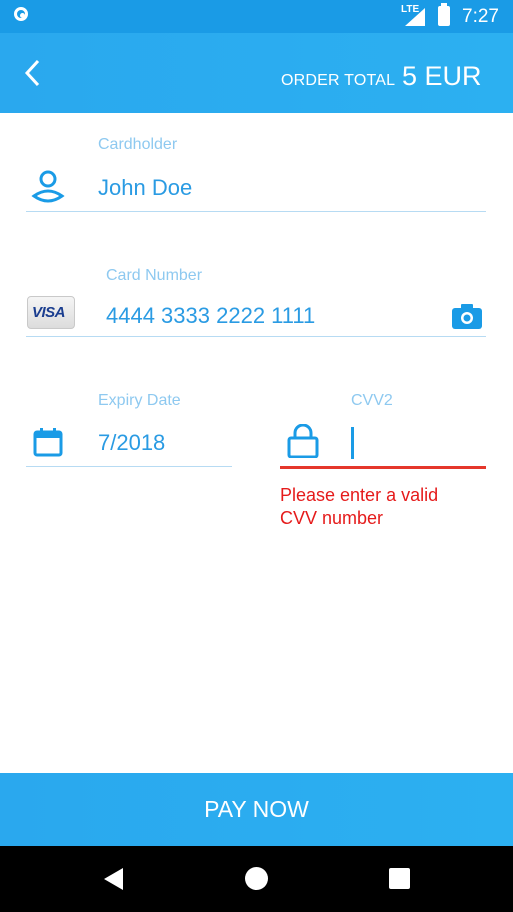  I want to click on status-bar: LTE 7:27, so click(256, 16).